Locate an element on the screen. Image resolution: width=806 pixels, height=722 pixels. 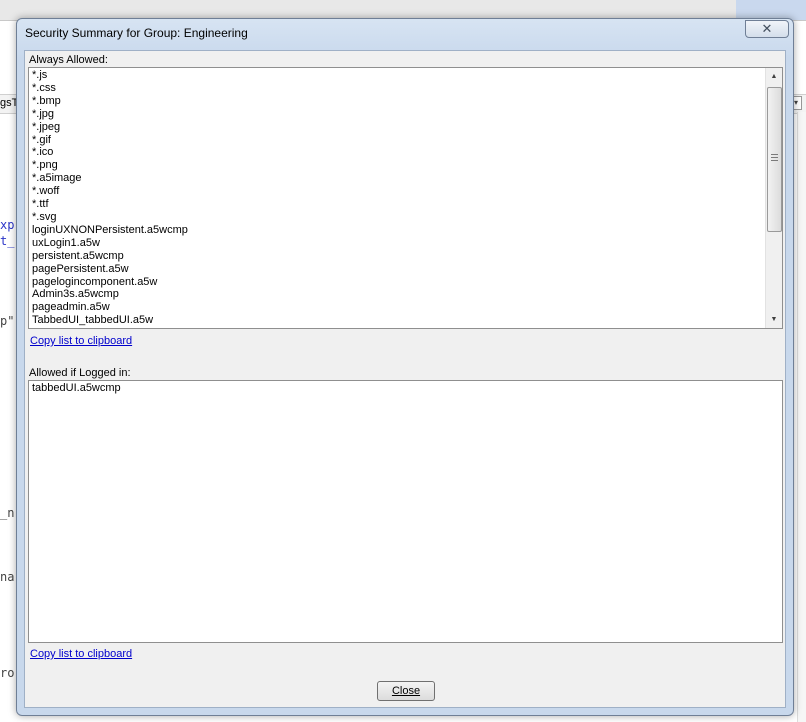
copy-logged-in-link: Copy list to clipboard is located at coordinates (81, 654).